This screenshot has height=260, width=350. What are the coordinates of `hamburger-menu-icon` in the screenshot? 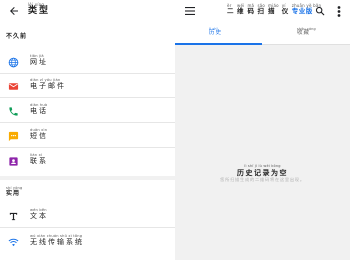 It's located at (190, 11).